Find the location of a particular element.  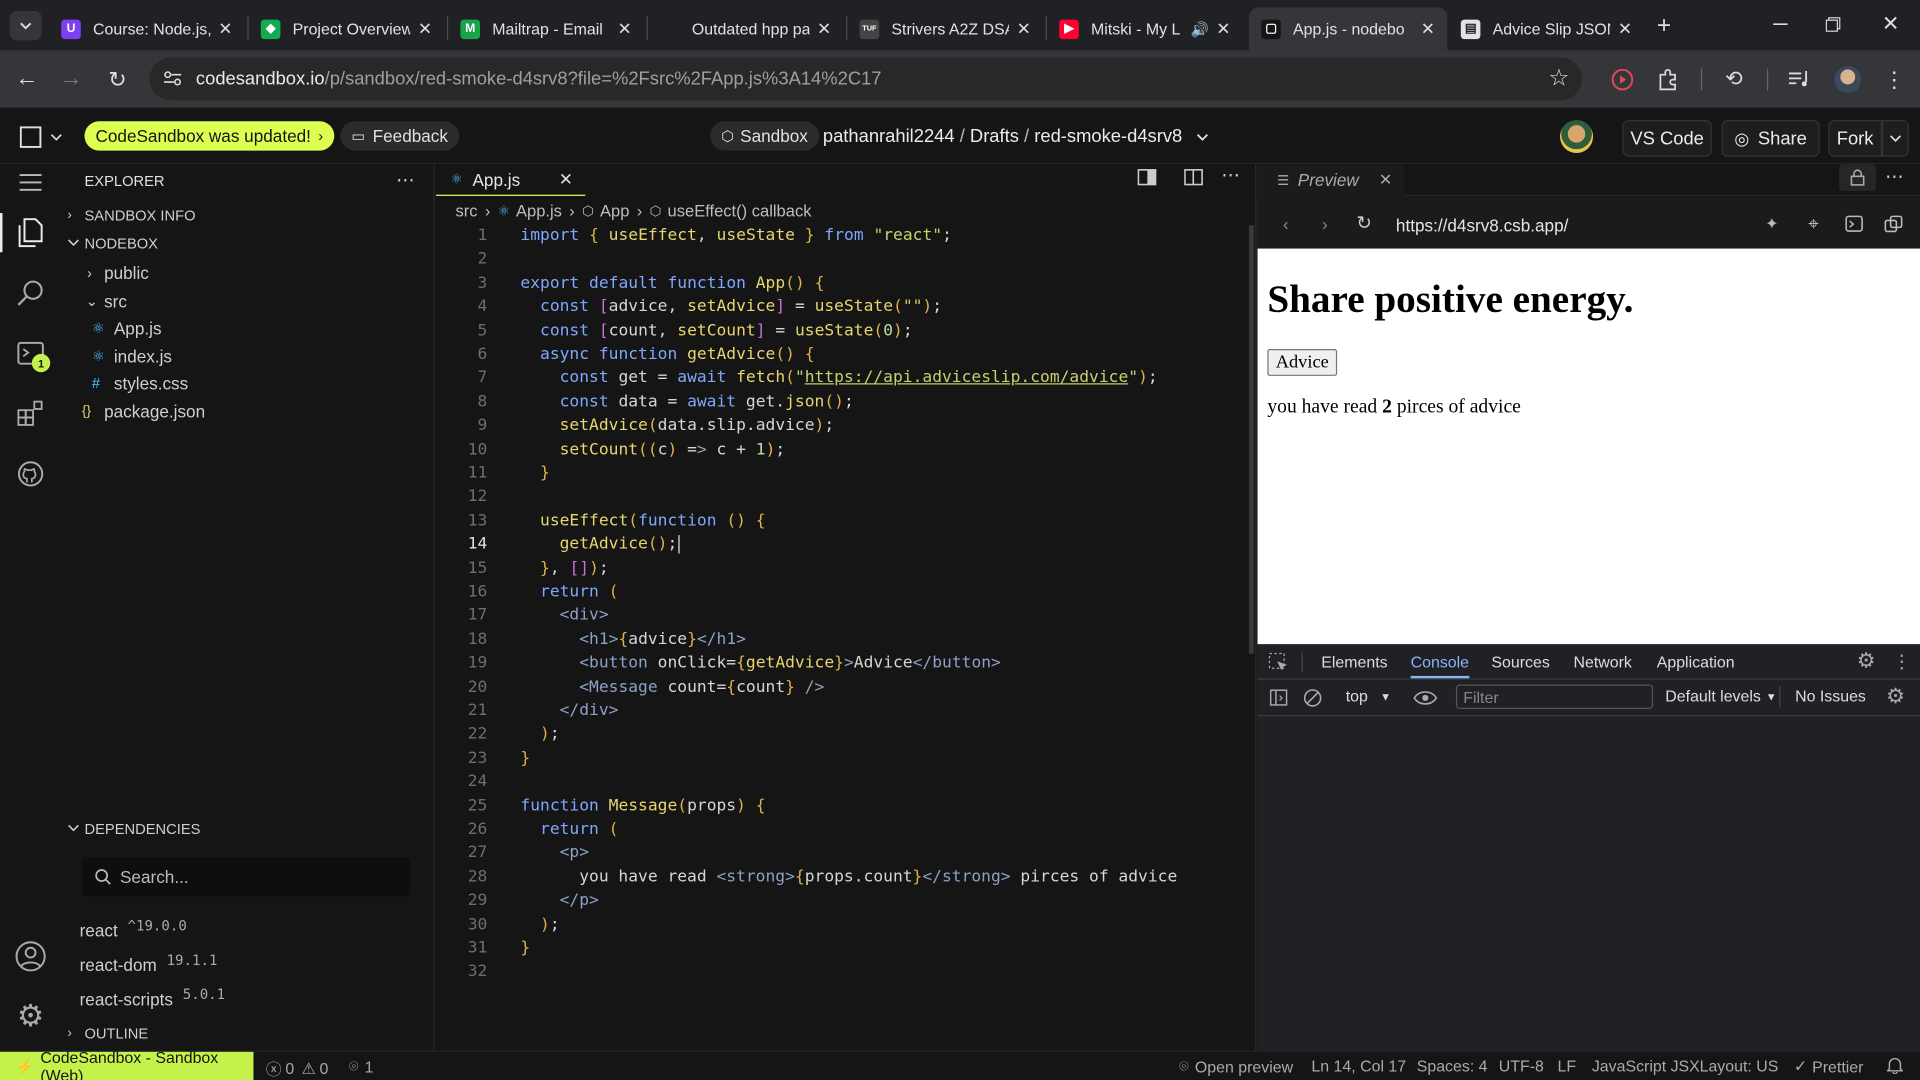

restore-window-icon is located at coordinates (1832, 24).